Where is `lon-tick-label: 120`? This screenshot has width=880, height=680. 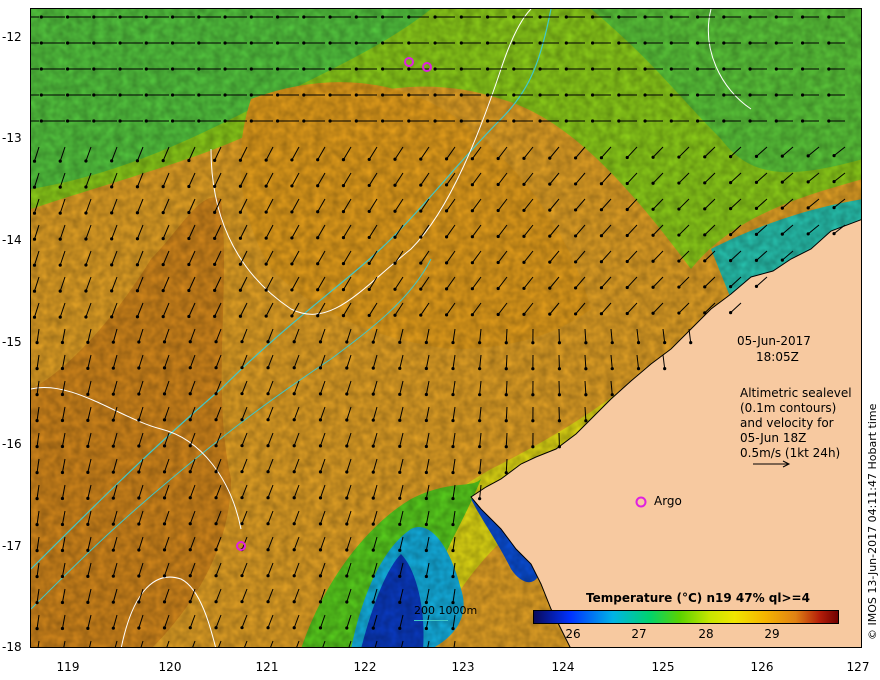
lon-tick-label: 120 is located at coordinates (170, 667).